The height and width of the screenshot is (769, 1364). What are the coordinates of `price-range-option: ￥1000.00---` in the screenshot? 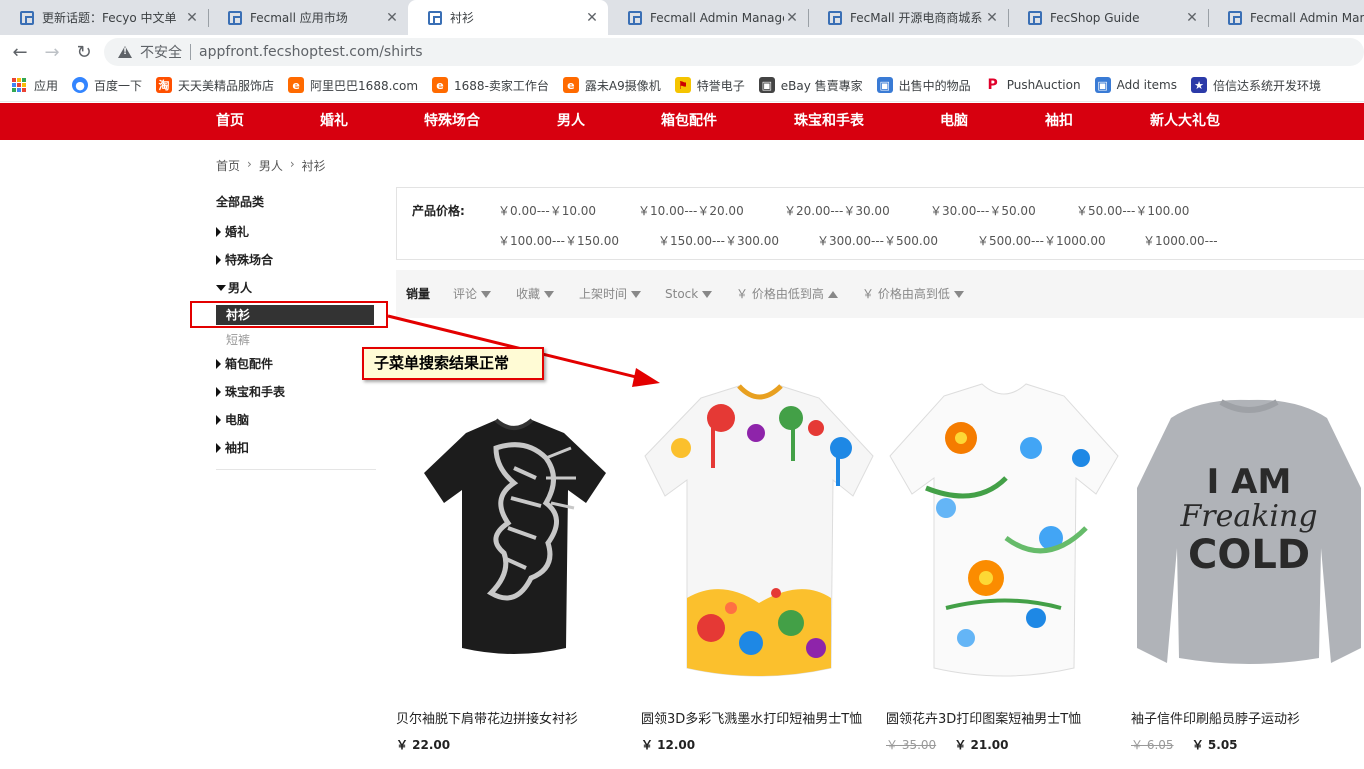 It's located at (1180, 240).